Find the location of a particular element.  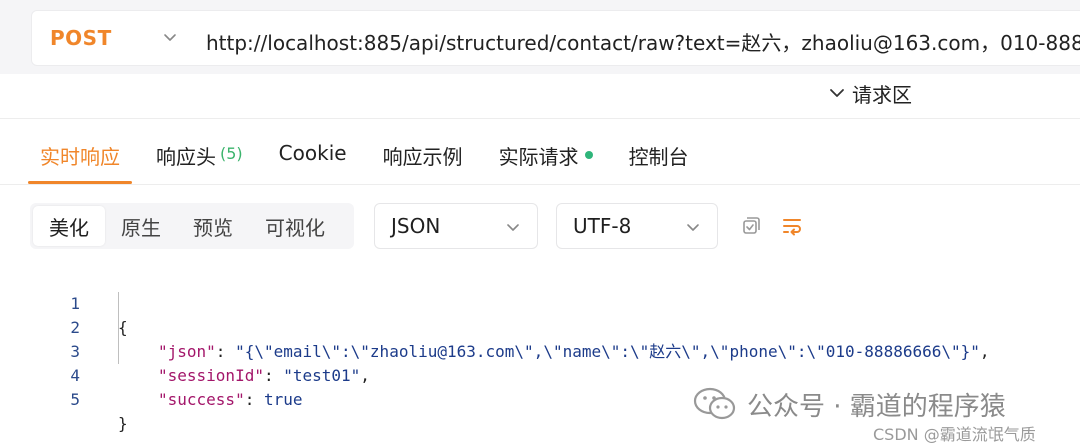

code-line: 3 "sessionId": "test01", is located at coordinates (185, 350).